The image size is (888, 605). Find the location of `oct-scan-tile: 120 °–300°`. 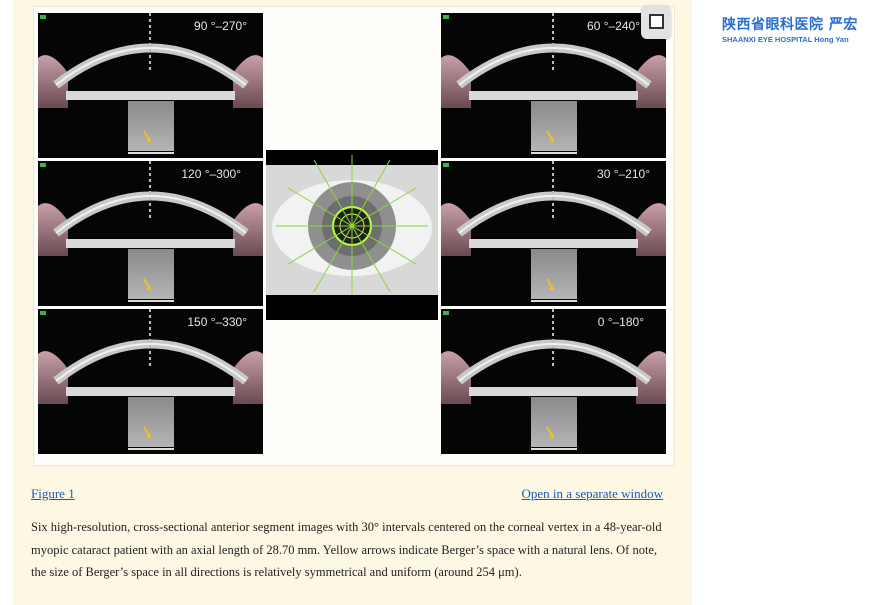

oct-scan-tile: 120 °–300° is located at coordinates (150, 233).